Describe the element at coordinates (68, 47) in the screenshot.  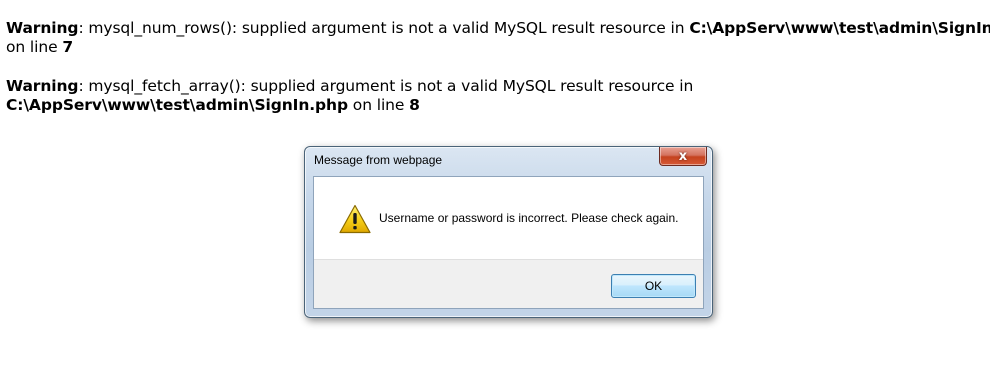
I see `warning-line-number: 7` at that location.